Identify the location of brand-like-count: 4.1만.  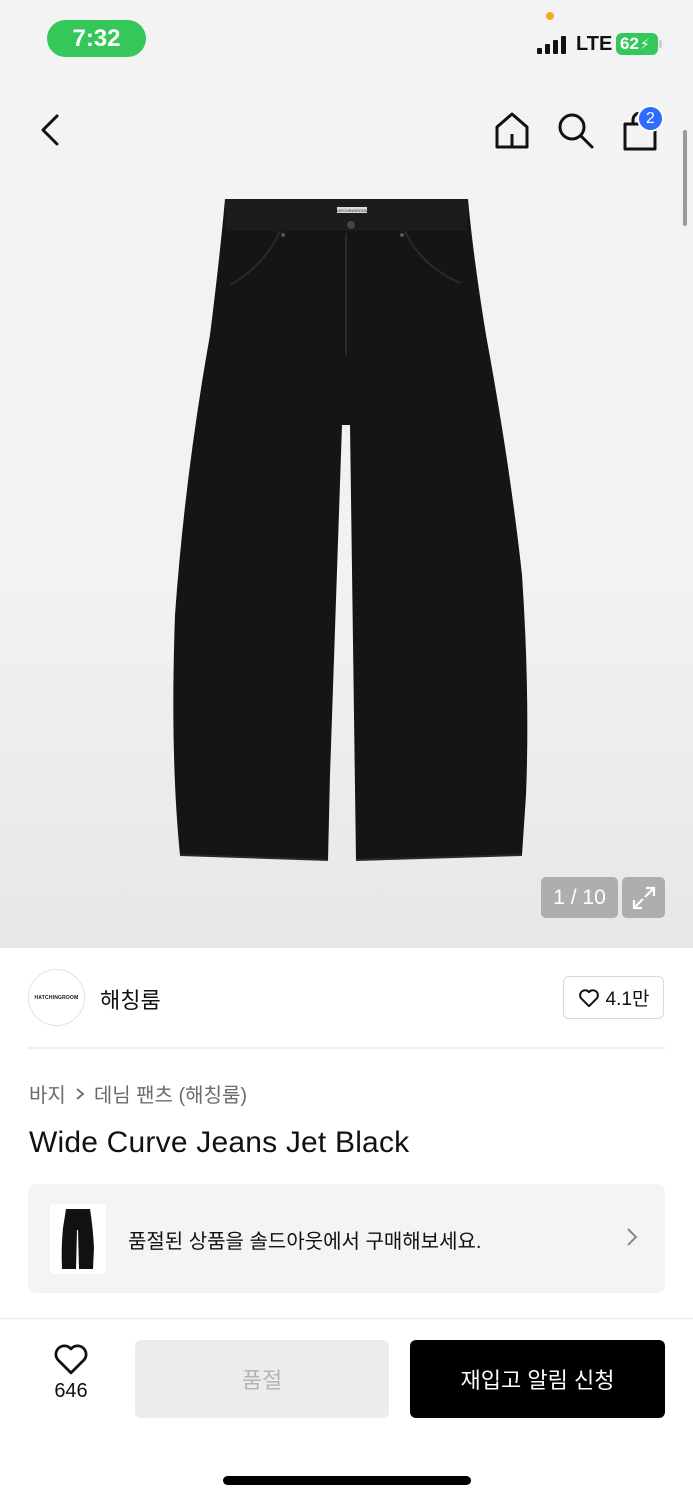
(627, 999).